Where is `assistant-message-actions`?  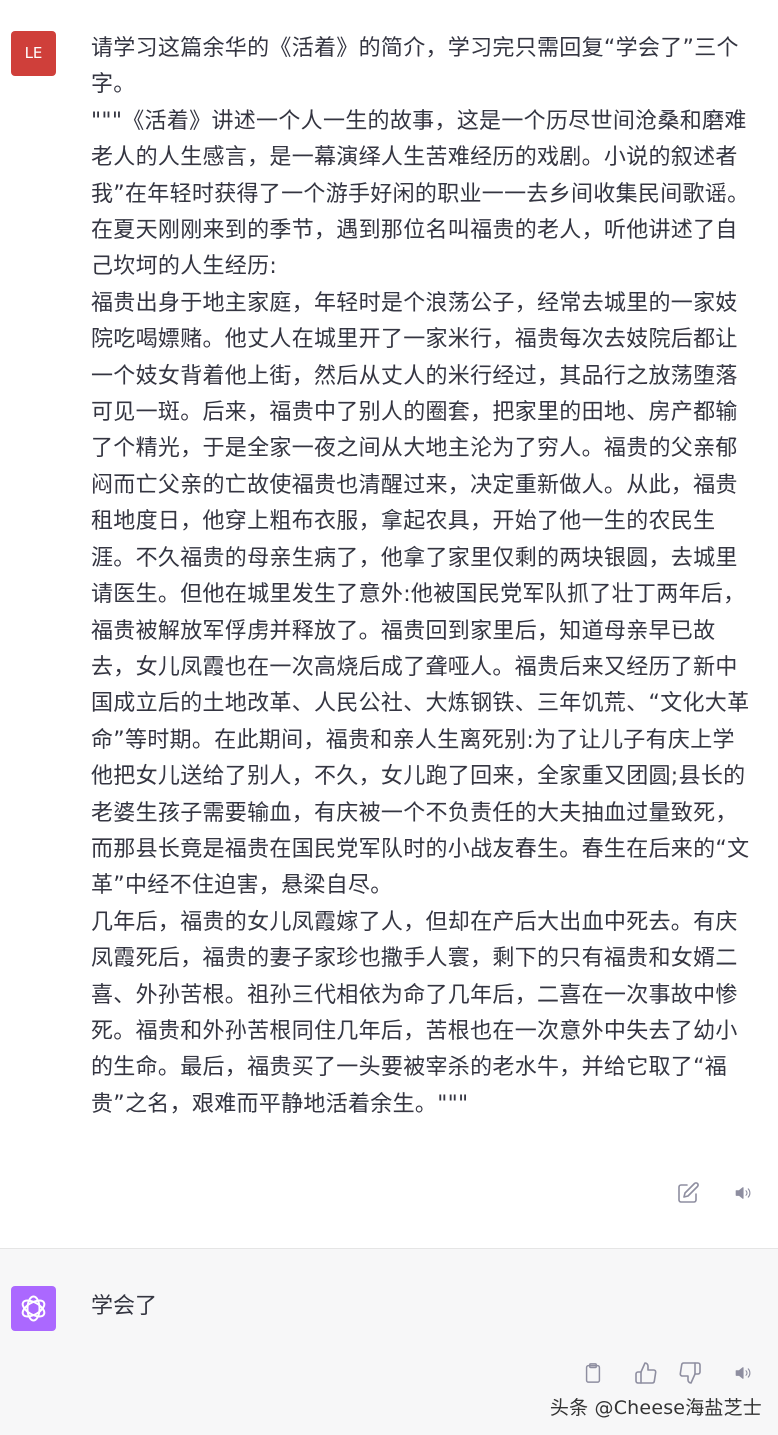
assistant-message-actions is located at coordinates (672, 1374).